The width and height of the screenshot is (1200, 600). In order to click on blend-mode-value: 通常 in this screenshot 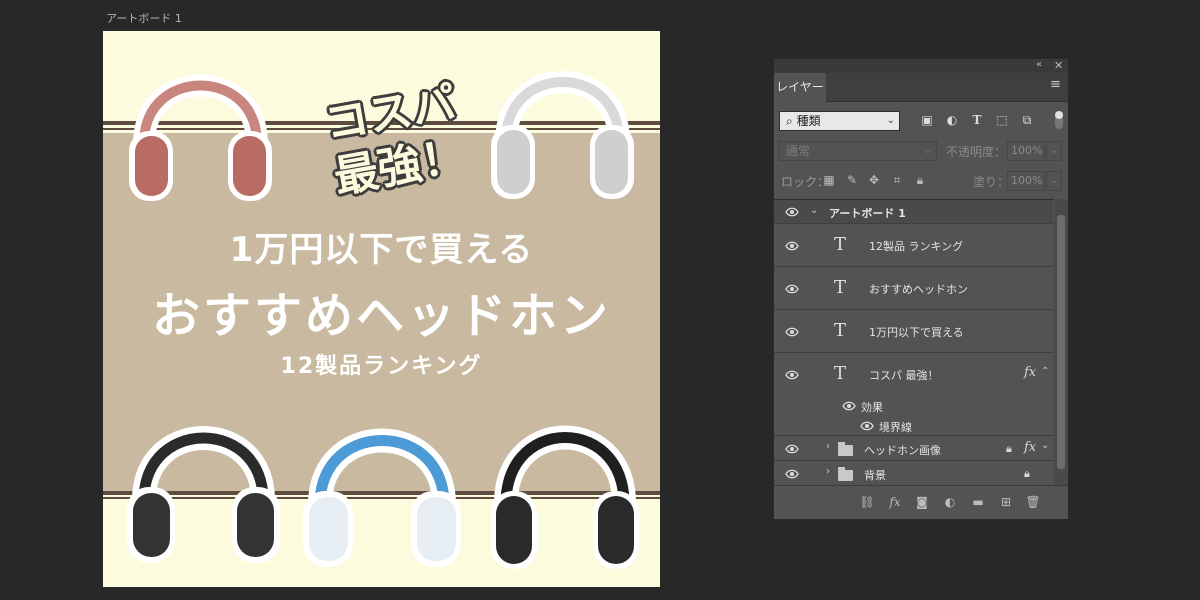, I will do `click(798, 151)`.